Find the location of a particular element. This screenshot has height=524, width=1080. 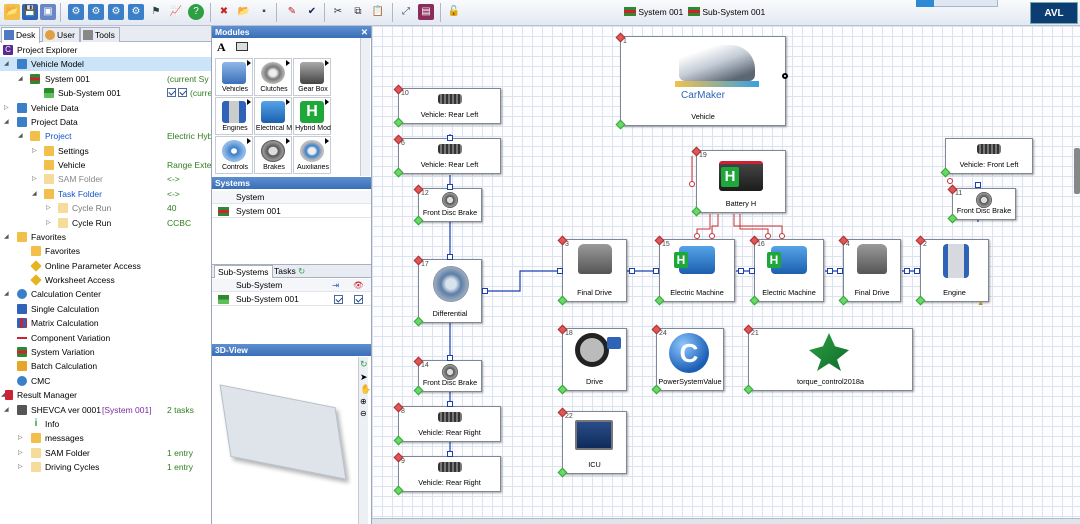

modules-scrollbar is located at coordinates (365, 107).